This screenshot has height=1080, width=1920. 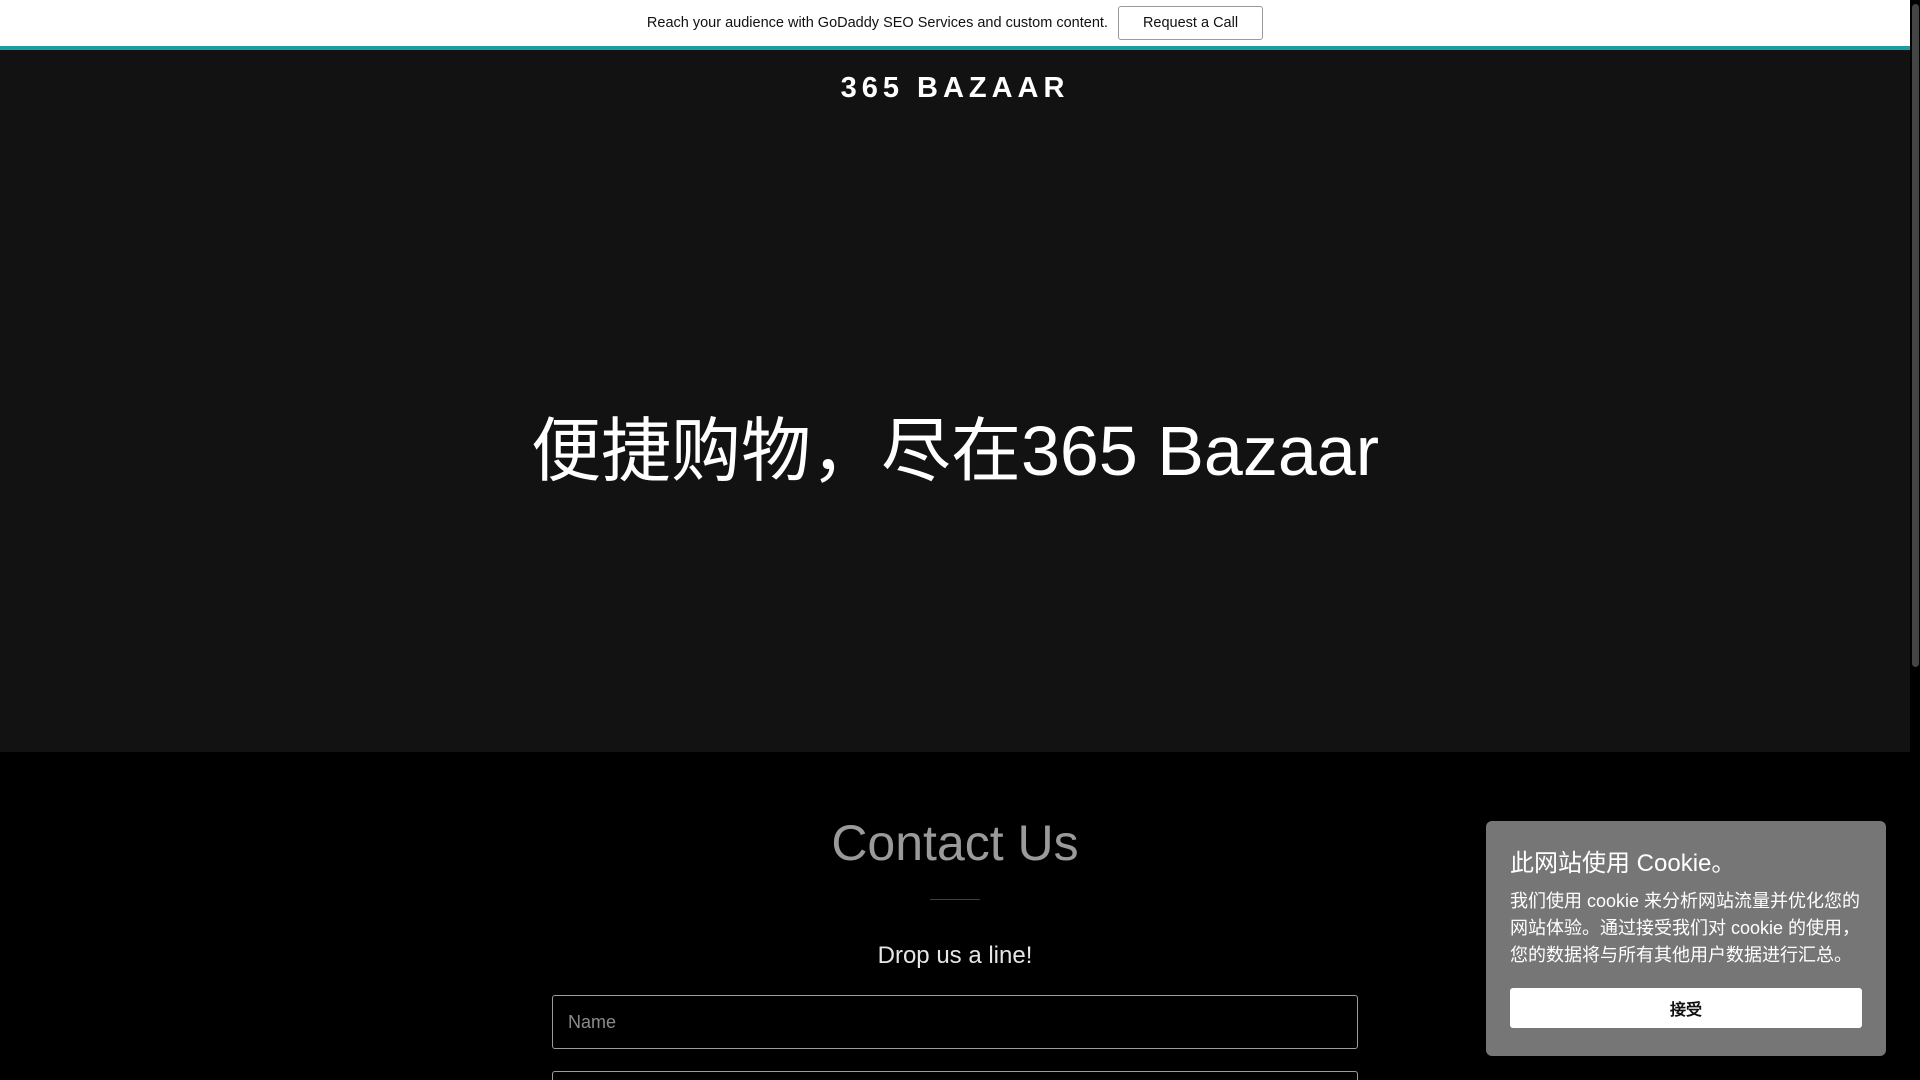 I want to click on cookie-title: 此网站使用 Cookie。, so click(x=1623, y=863).